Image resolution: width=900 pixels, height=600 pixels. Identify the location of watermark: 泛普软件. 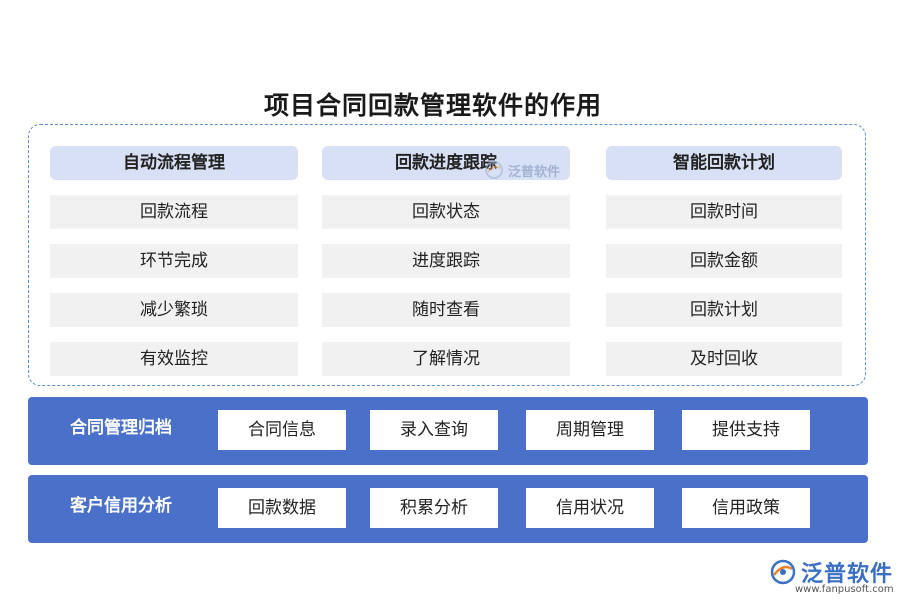
(522, 170).